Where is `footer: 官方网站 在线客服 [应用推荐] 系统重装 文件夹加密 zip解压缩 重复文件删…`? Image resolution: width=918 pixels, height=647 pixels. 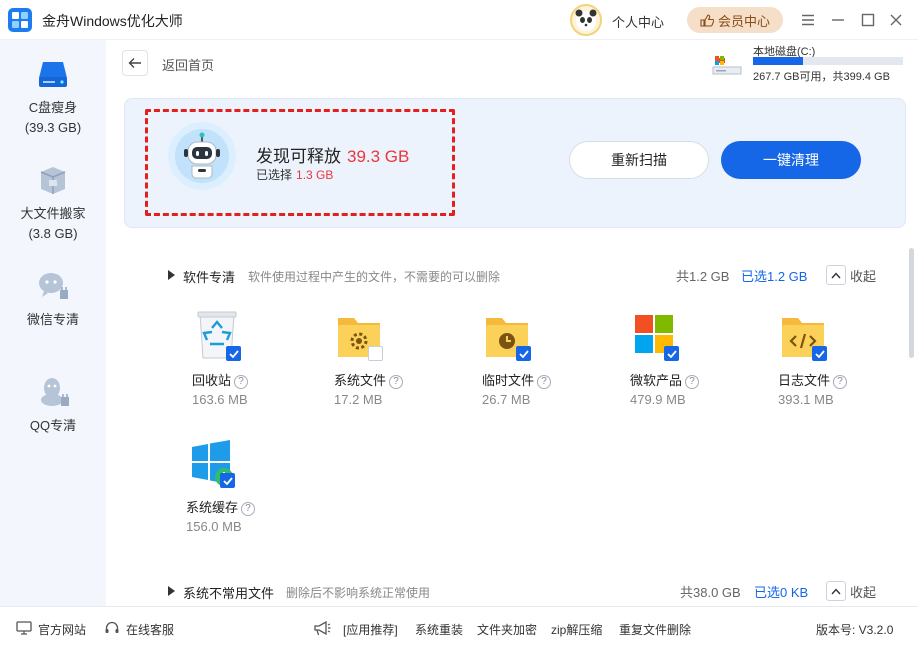
footer: 官方网站 在线客服 [应用推荐] 系统重装 文件夹加密 zip解压缩 重复文件删… is located at coordinates (459, 626).